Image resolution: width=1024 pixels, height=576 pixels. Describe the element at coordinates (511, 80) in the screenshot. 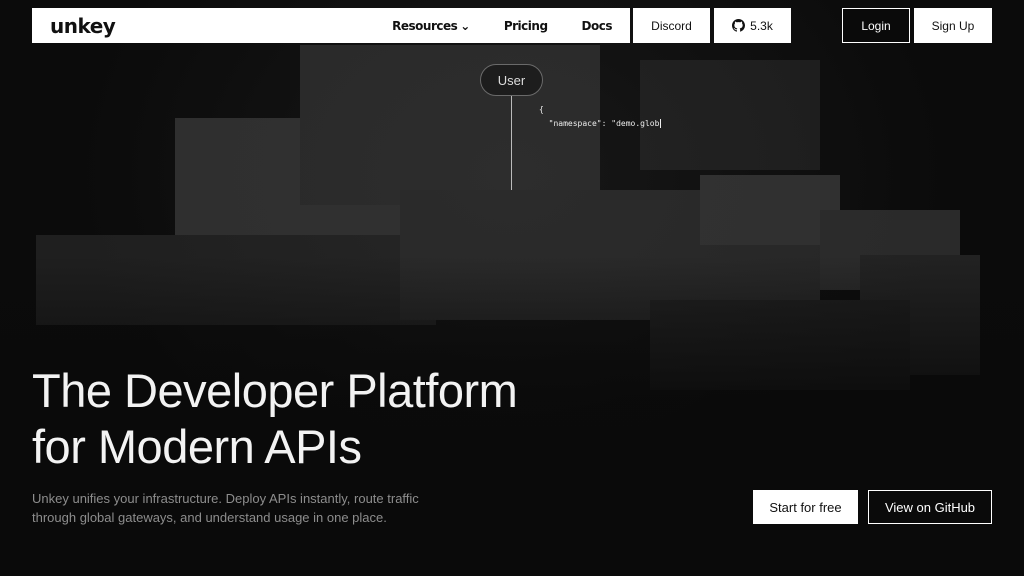

I see `user-node: User` at that location.